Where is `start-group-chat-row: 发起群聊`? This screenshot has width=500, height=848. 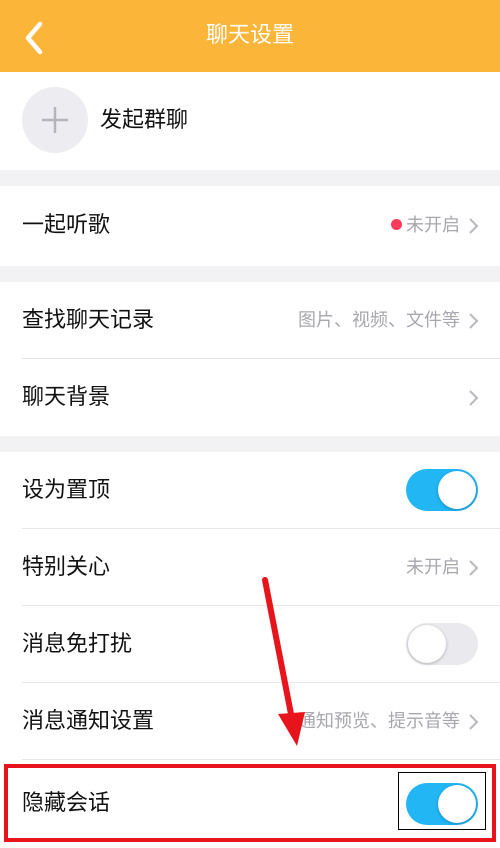 start-group-chat-row: 发起群聊 is located at coordinates (250, 121).